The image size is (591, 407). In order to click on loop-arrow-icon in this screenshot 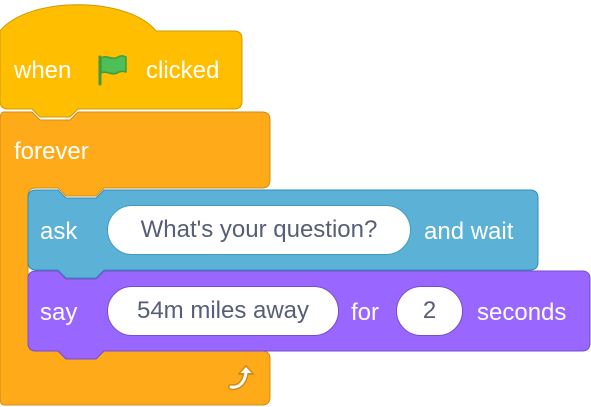, I will do `click(241, 378)`.